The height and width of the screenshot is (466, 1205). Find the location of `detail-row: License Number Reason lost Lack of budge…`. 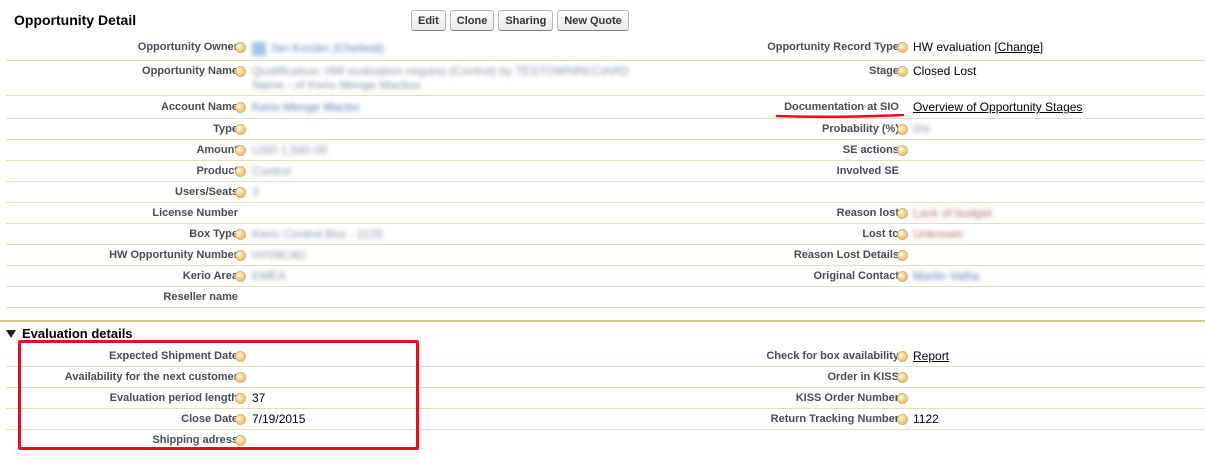

detail-row: License Number Reason lost Lack of budge… is located at coordinates (605, 213).